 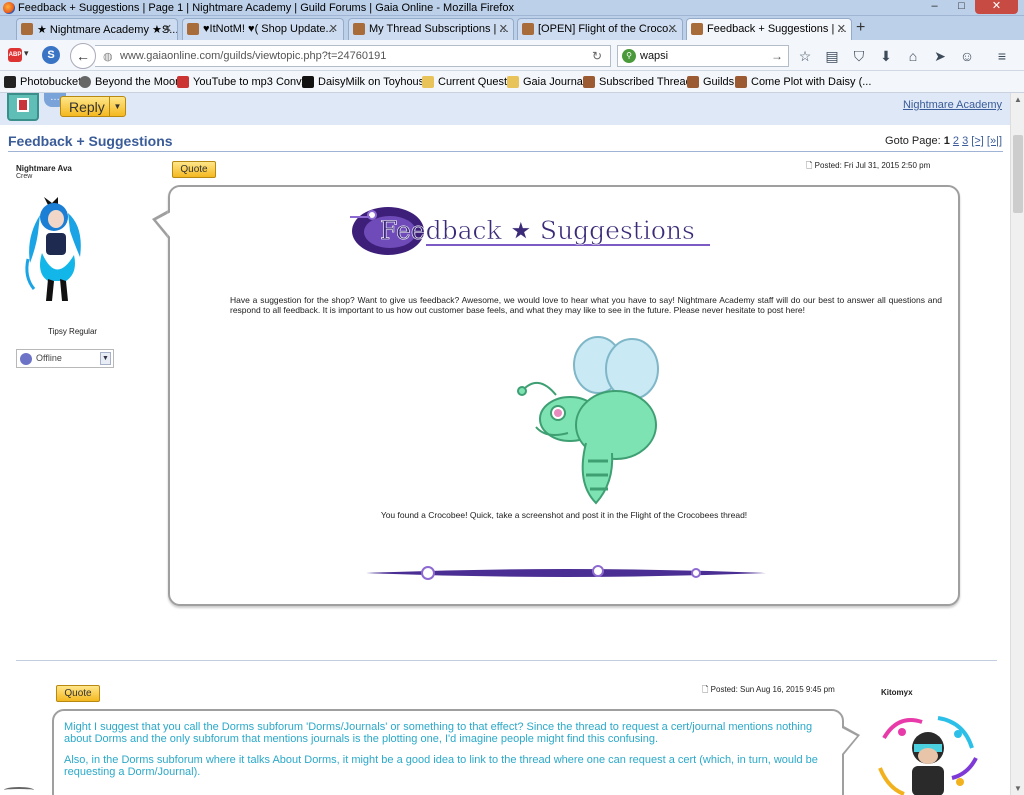 What do you see at coordinates (87, 107) in the screenshot?
I see `reply-label: Reply` at bounding box center [87, 107].